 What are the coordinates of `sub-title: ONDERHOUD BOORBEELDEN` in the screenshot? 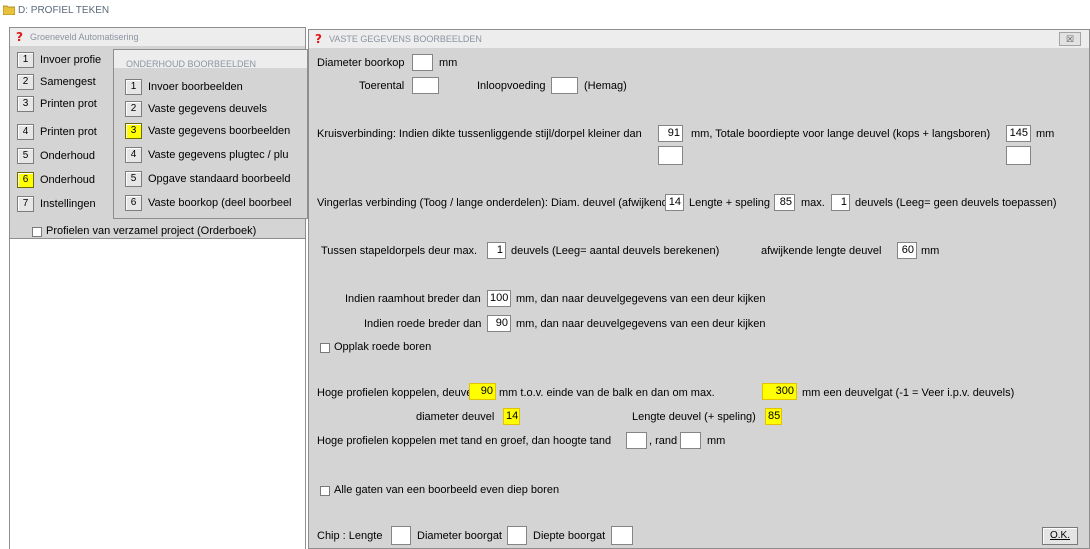 It's located at (191, 64).